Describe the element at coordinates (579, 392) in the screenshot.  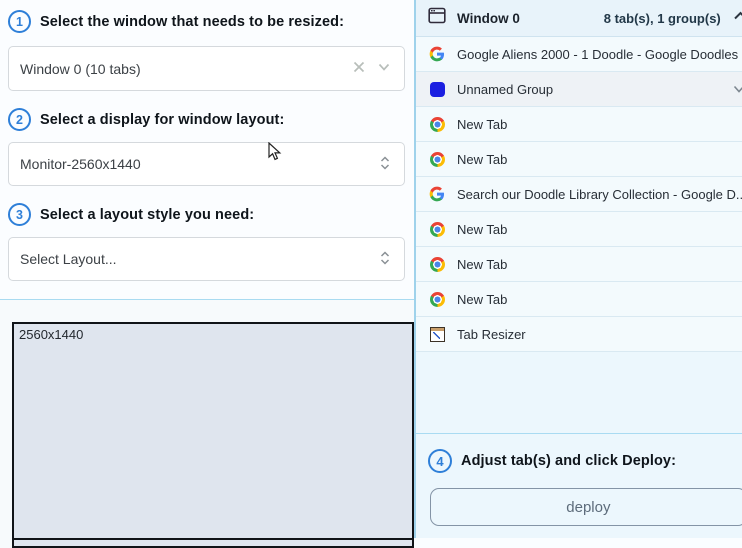
I see `panel-spacer` at that location.